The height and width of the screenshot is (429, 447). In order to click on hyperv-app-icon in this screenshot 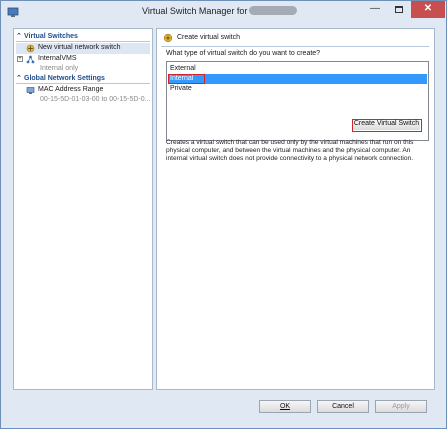, I will do `click(13, 12)`.